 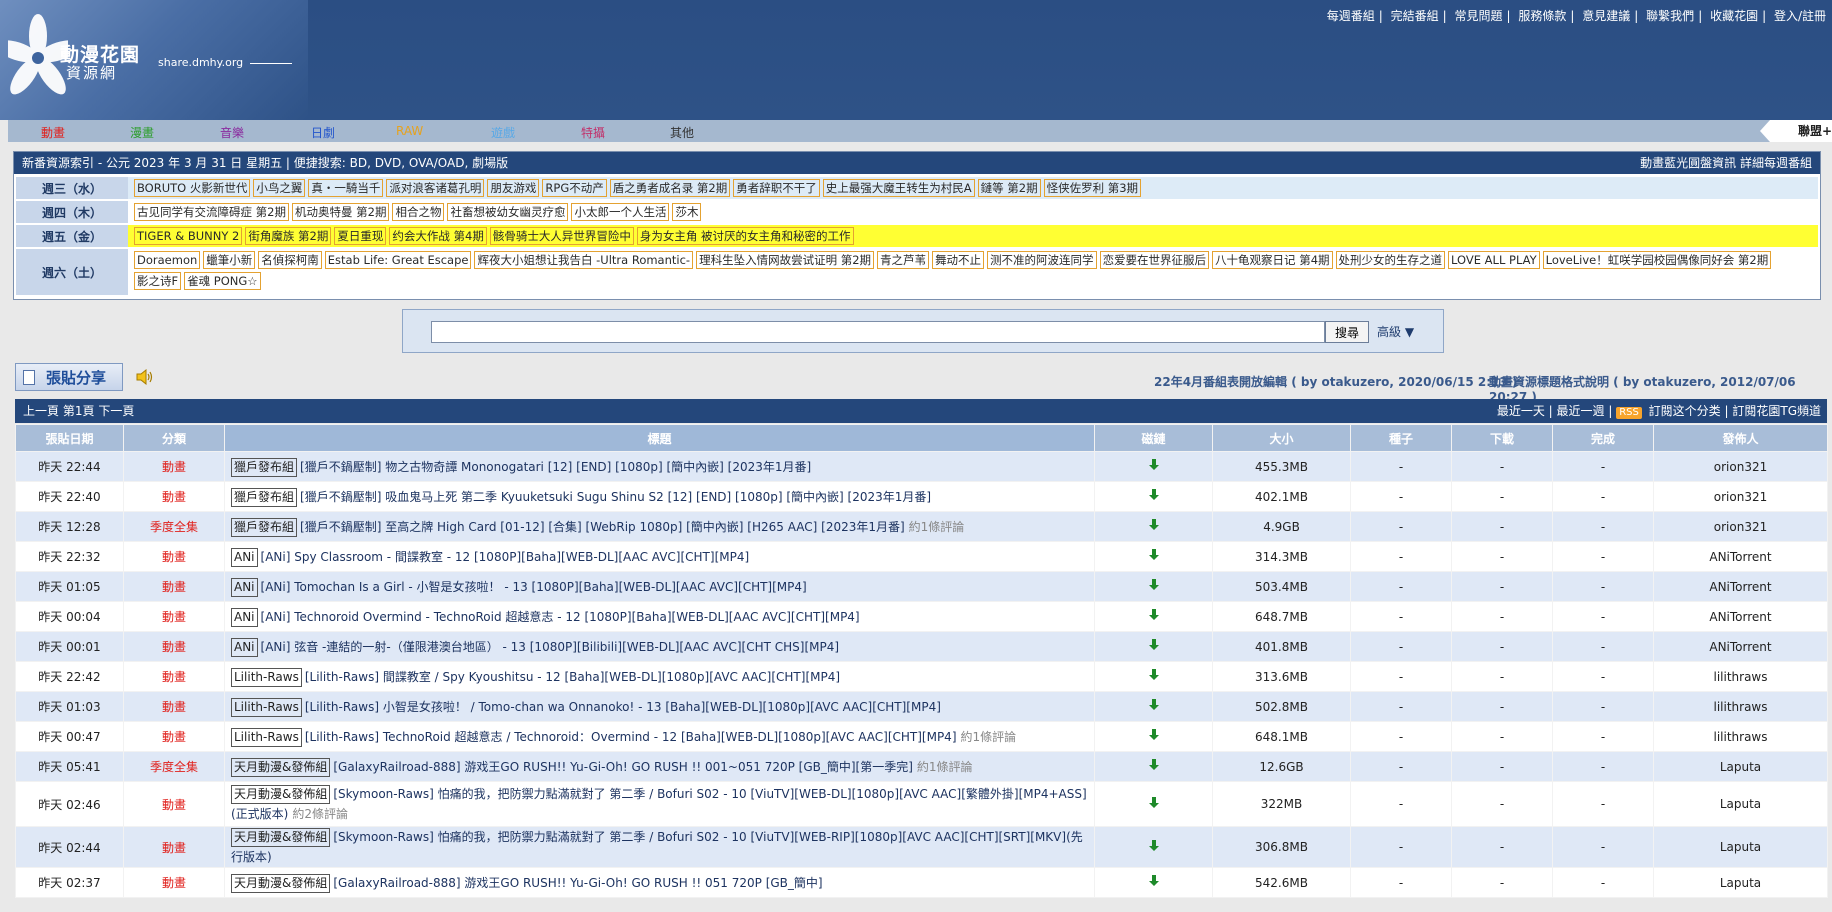 What do you see at coordinates (438, 236) in the screenshot?
I see `schedule-tag: 约会大作战 第4期` at bounding box center [438, 236].